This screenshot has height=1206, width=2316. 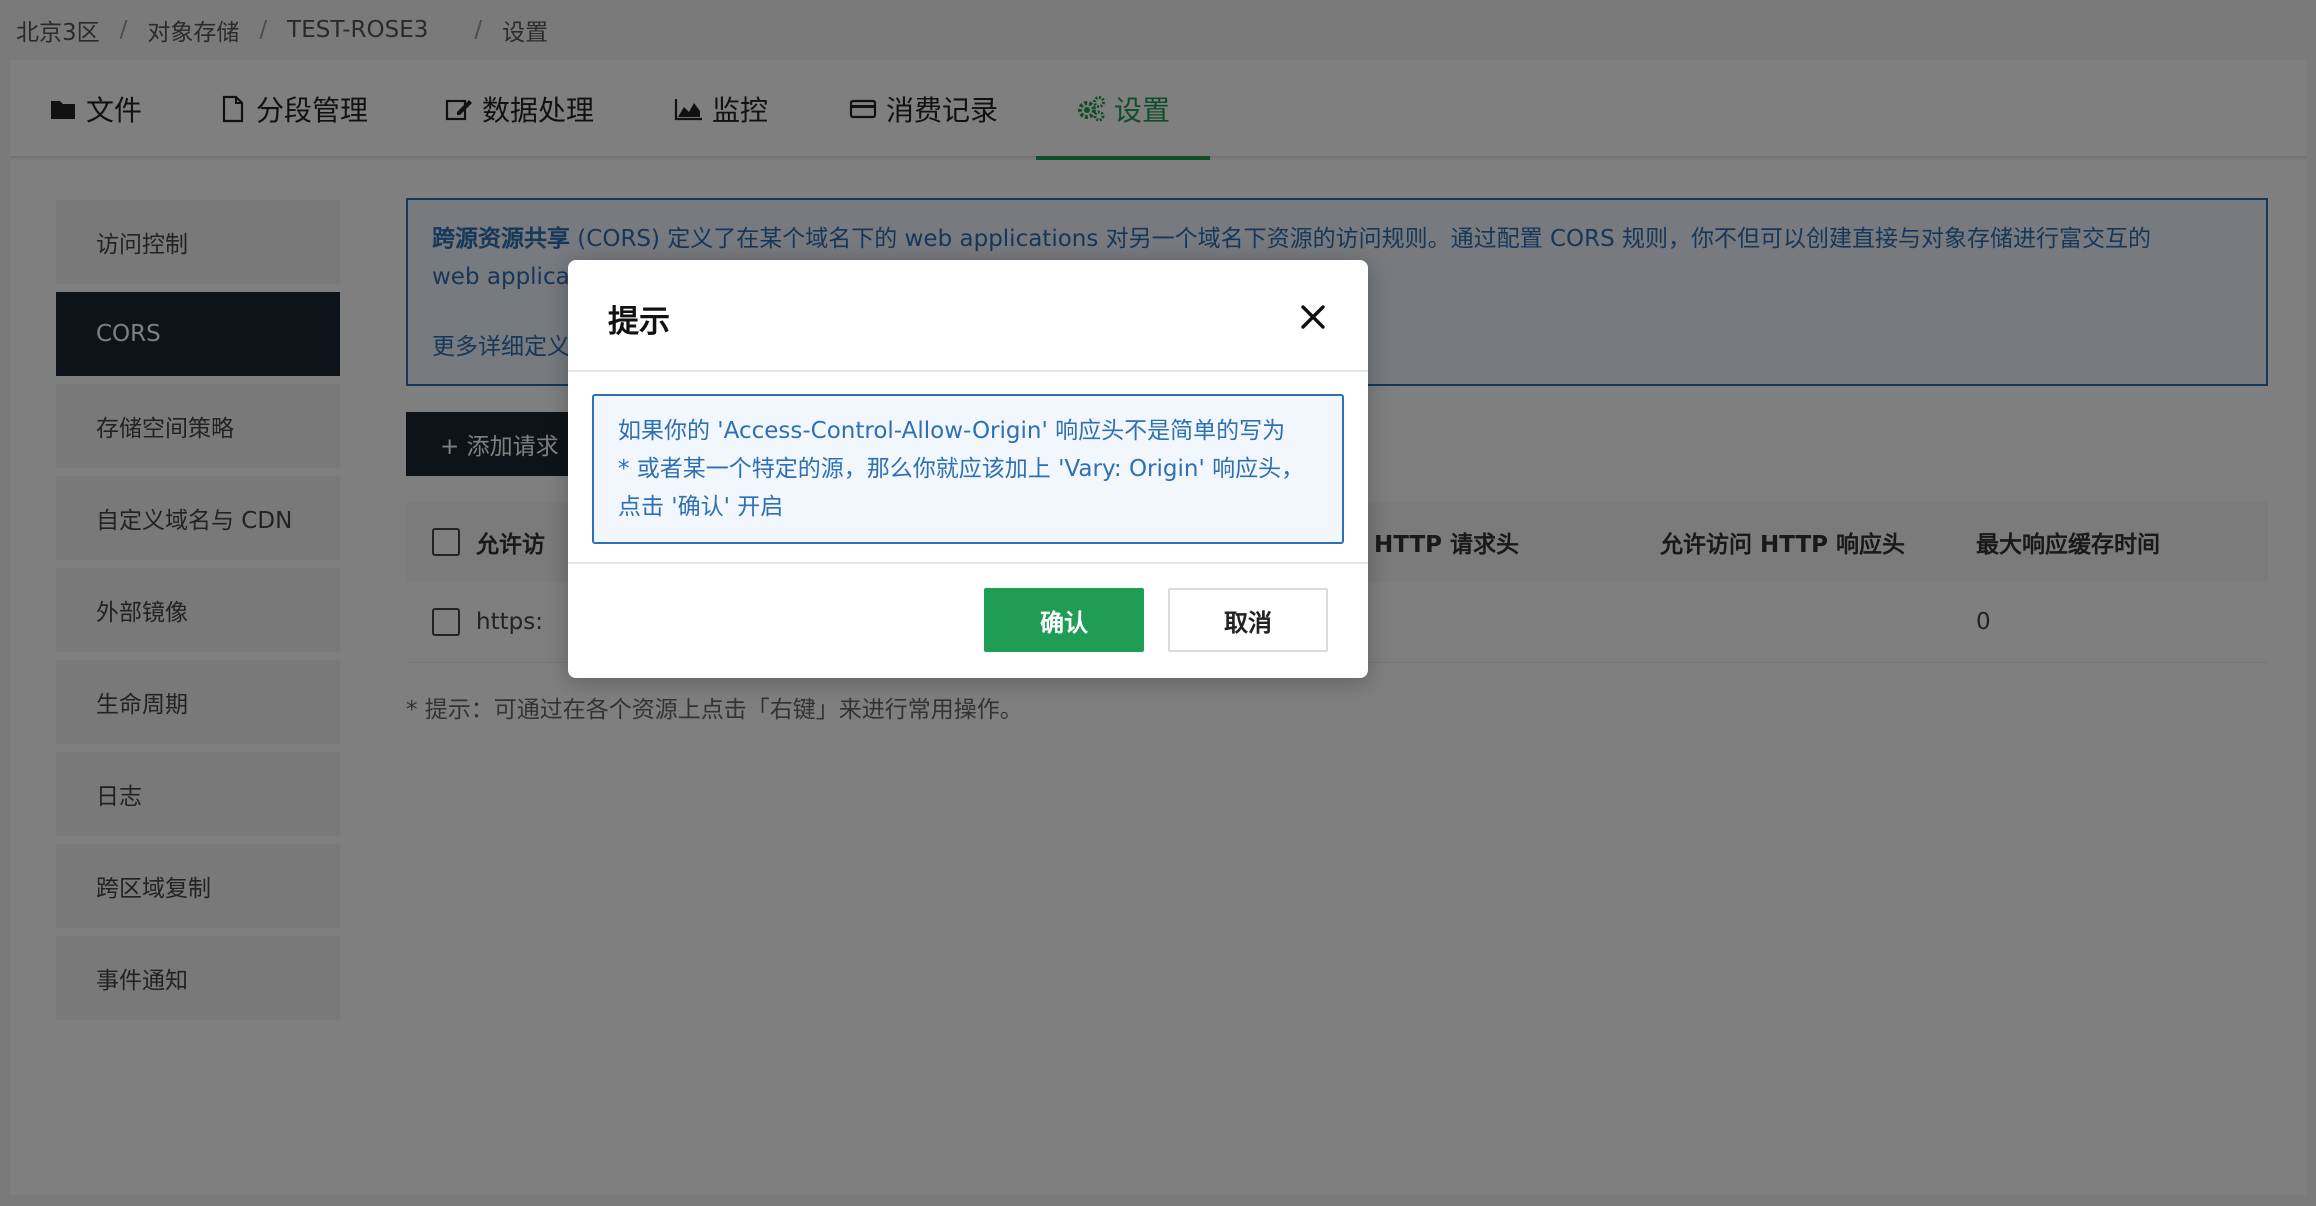 I want to click on dialog-message-line: 点击 '确认' 开启, so click(x=701, y=507).